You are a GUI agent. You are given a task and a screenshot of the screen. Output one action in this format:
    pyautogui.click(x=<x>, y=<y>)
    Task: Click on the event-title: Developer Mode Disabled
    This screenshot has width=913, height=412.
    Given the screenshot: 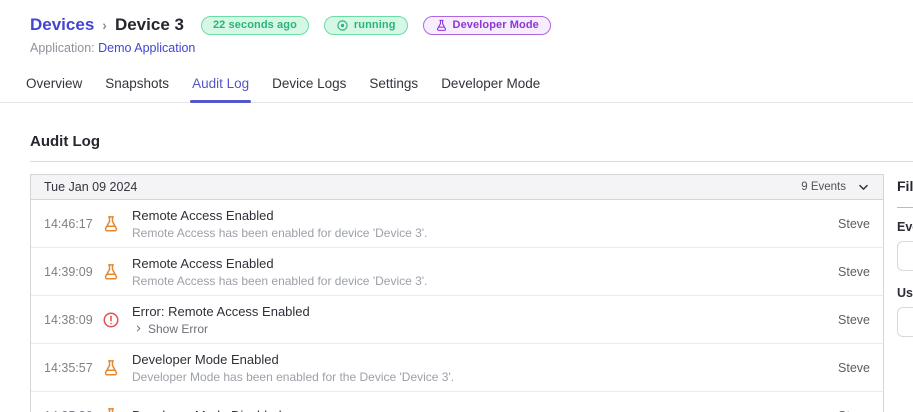 What is the action you would take?
    pyautogui.click(x=207, y=410)
    